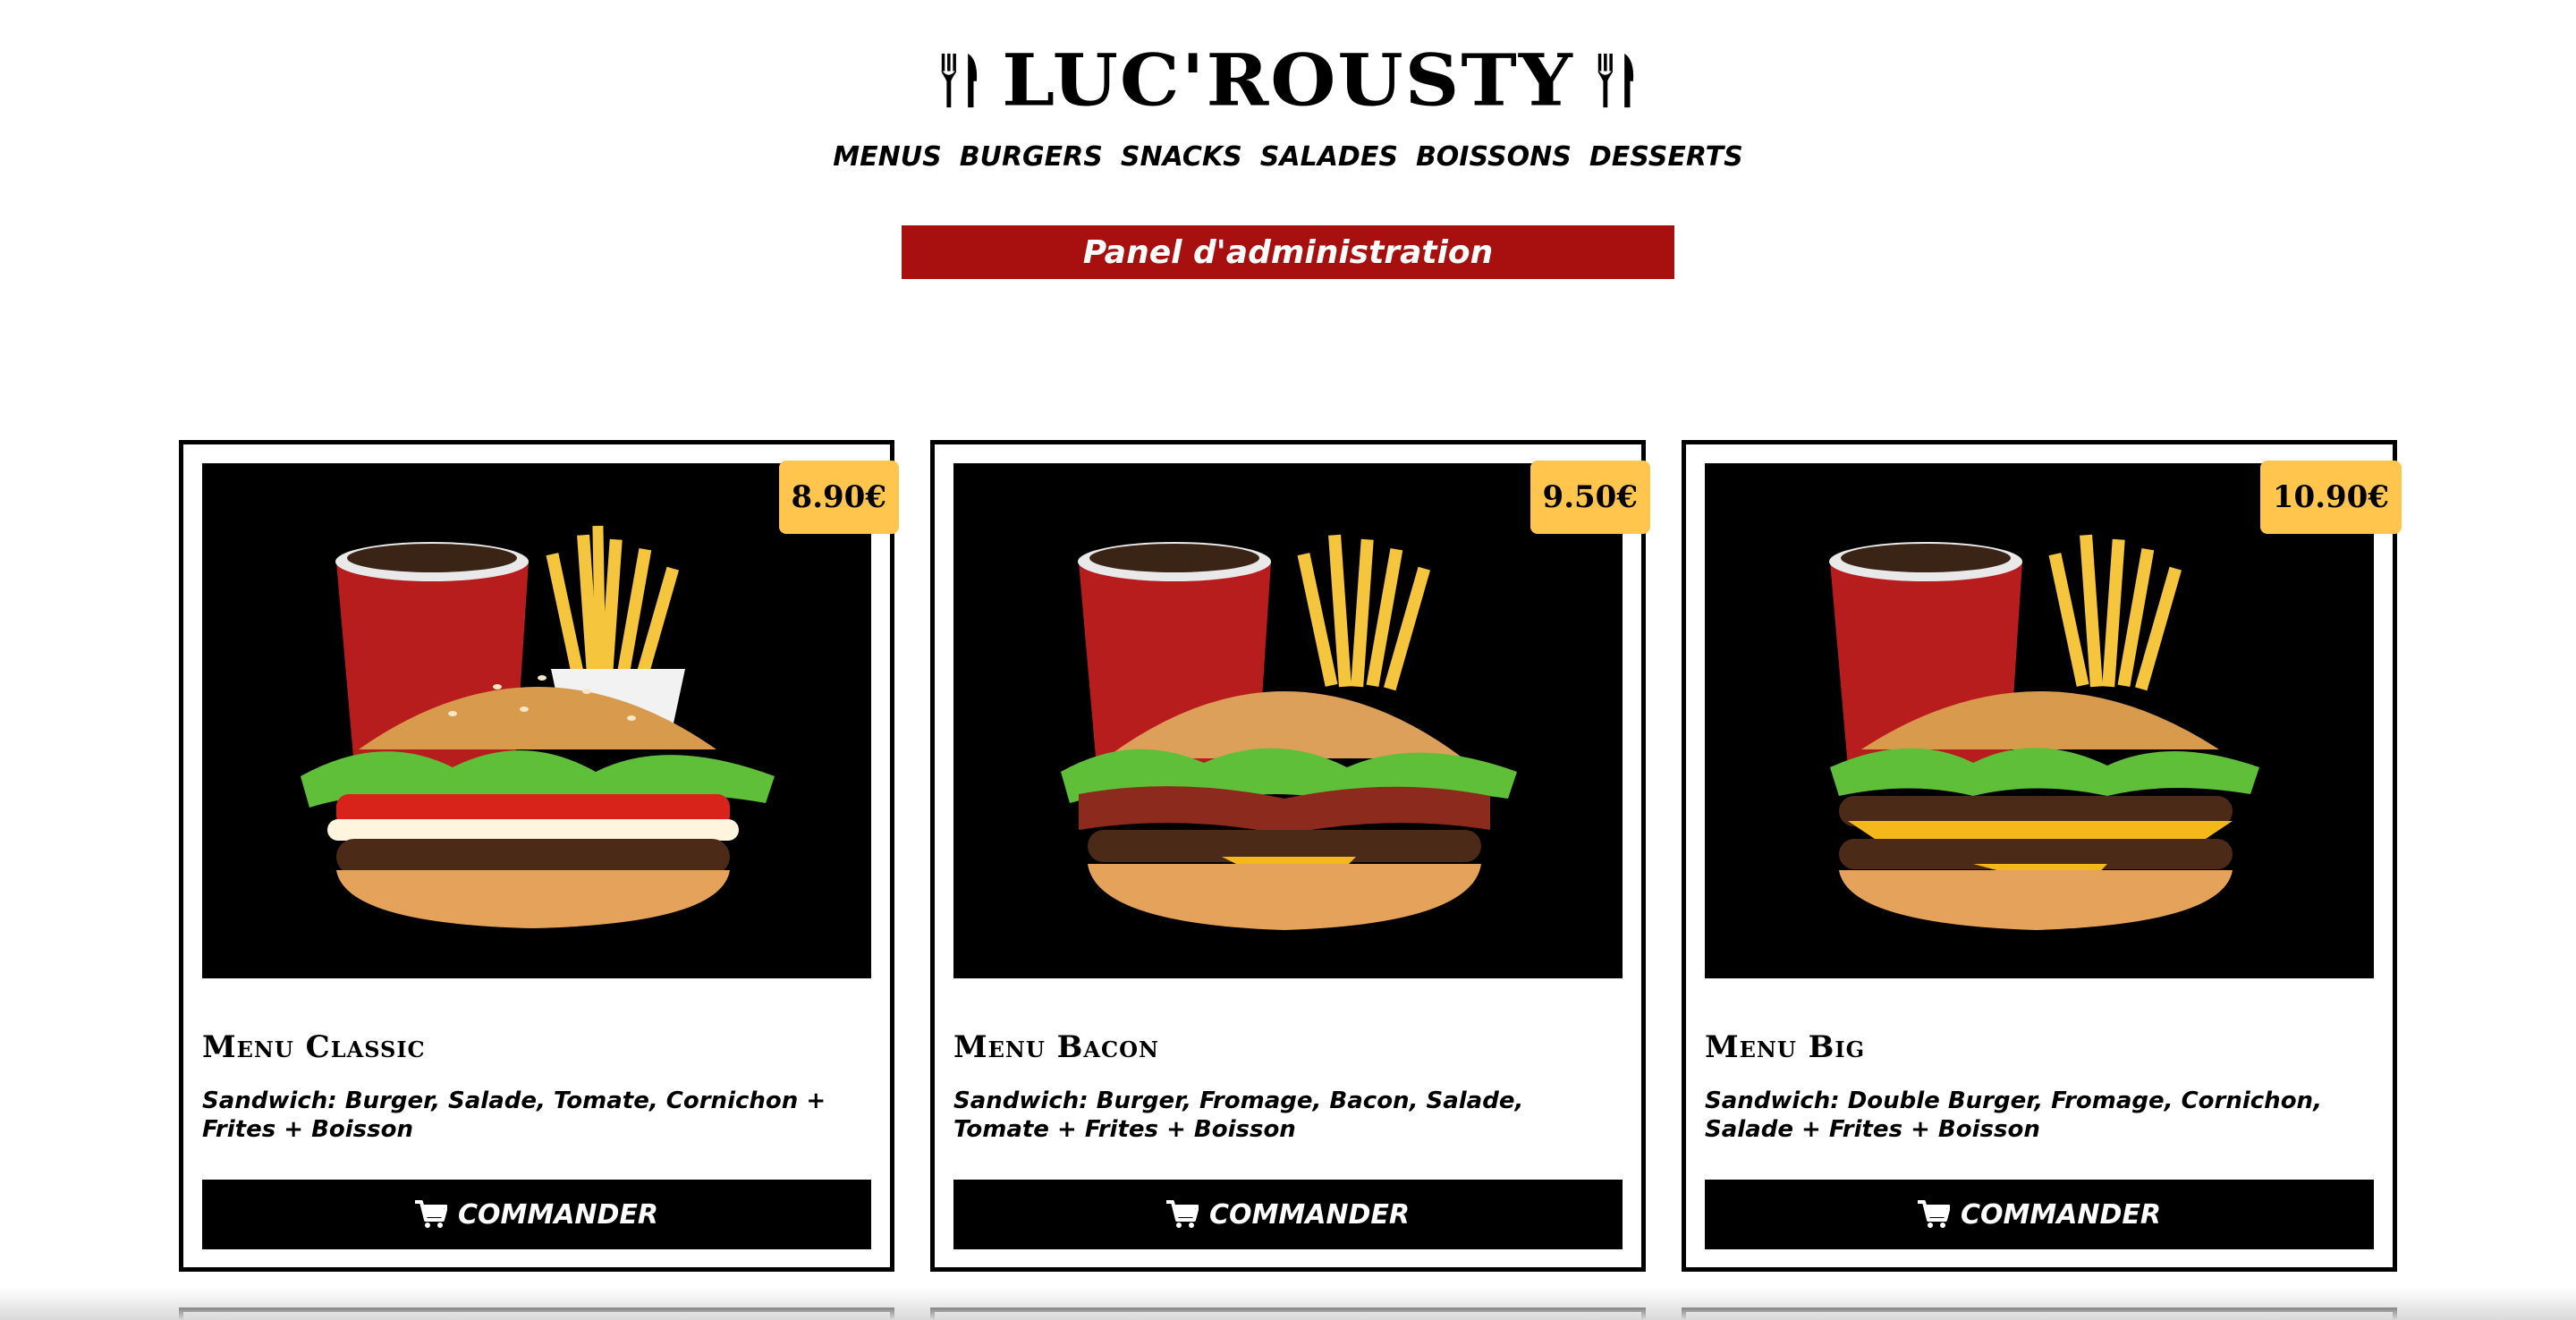  What do you see at coordinates (887, 157) in the screenshot?
I see `nav-item-menus: MENUS` at bounding box center [887, 157].